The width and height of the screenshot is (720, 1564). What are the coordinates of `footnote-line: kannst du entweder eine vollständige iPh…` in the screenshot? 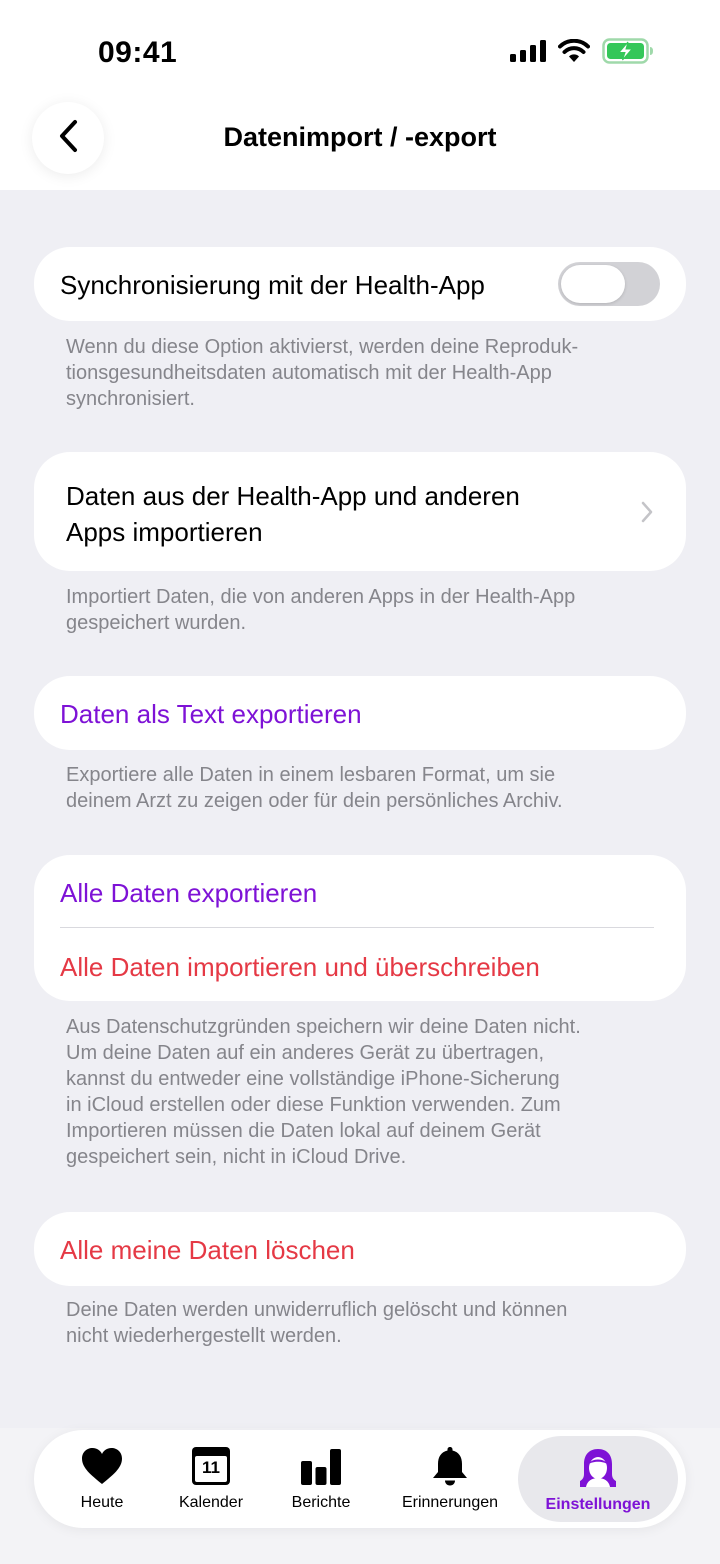 It's located at (313, 1079).